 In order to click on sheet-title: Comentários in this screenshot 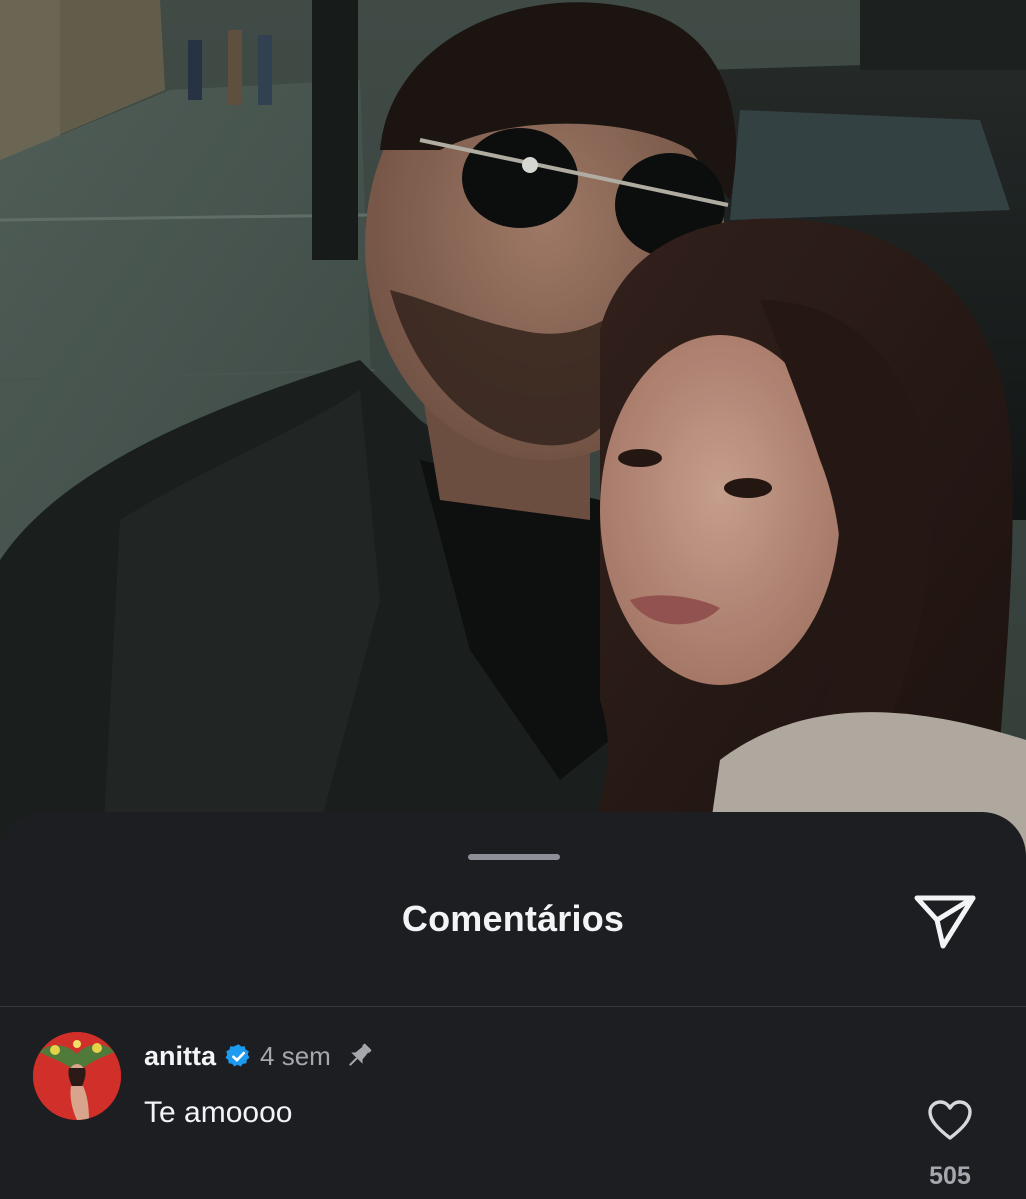, I will do `click(513, 918)`.